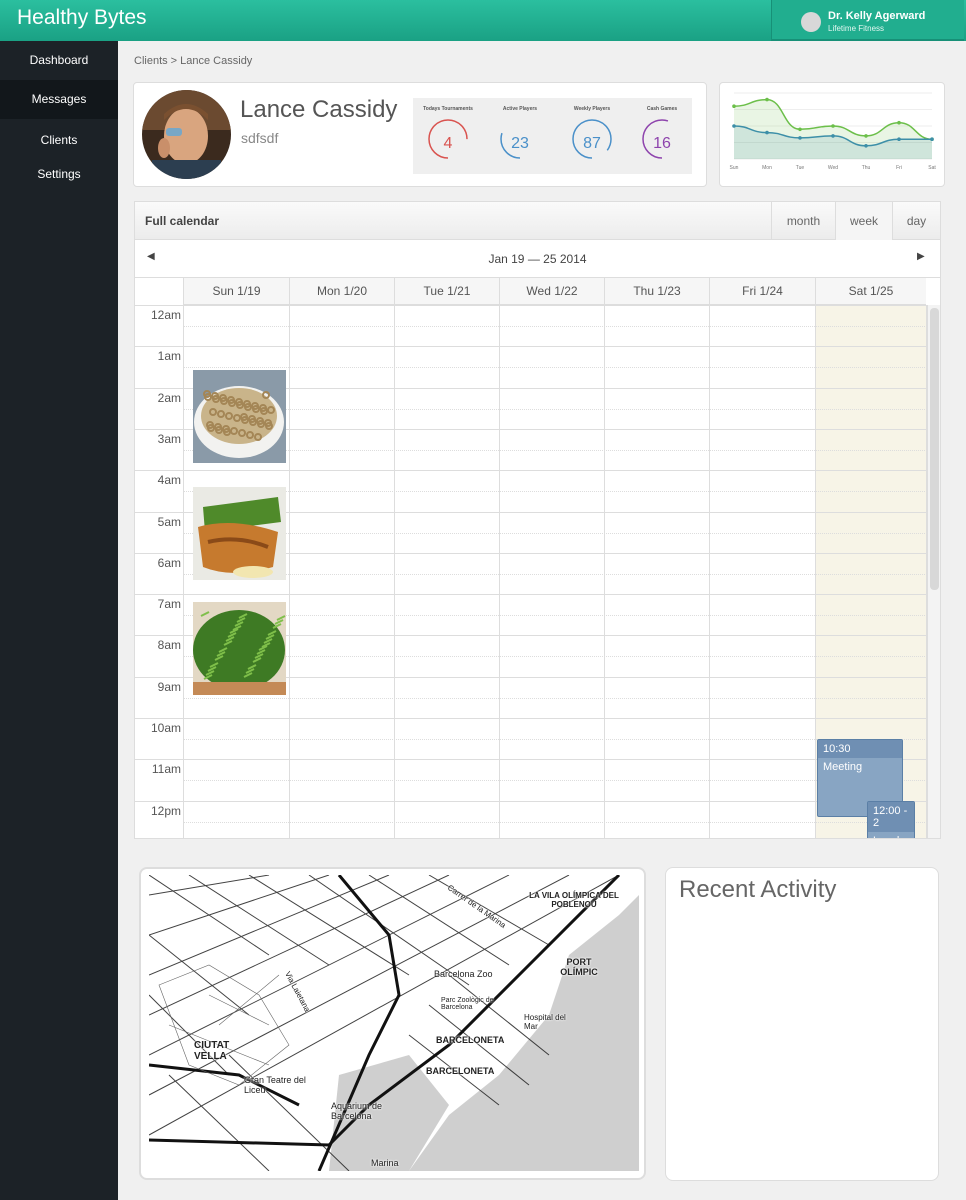  Describe the element at coordinates (169, 521) in the screenshot. I see `hour-label: 5am` at that location.